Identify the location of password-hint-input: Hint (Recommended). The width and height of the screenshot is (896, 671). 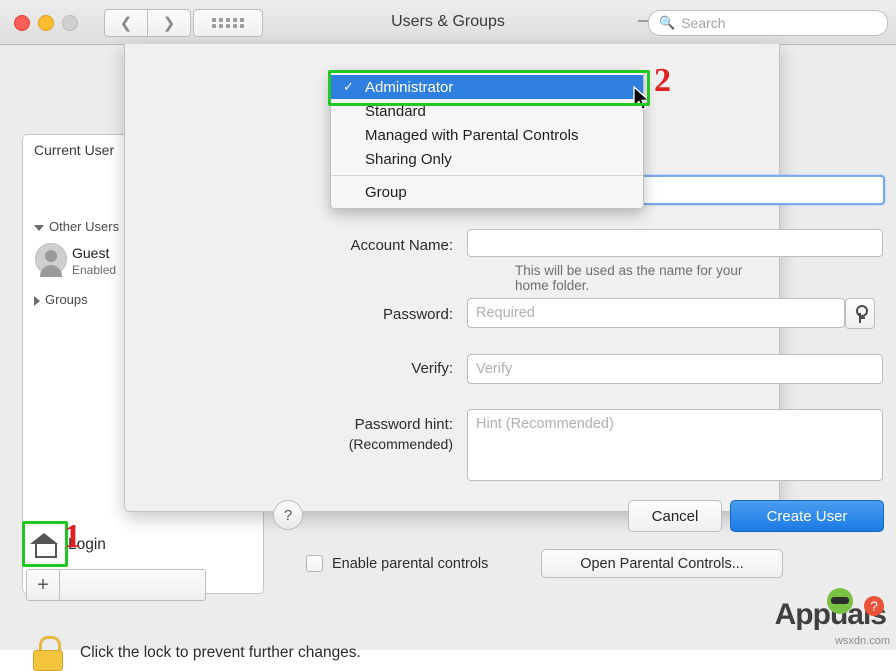
(675, 445).